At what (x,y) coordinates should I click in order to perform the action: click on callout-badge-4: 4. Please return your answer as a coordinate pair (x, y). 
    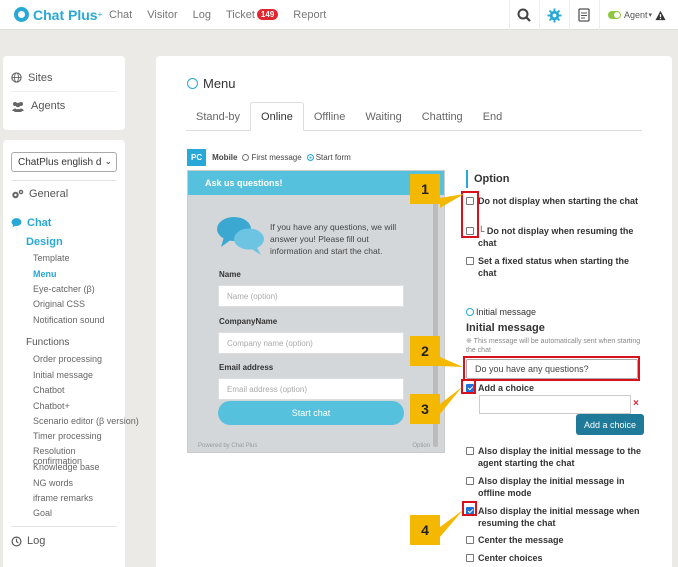
    Looking at the image, I should click on (425, 530).